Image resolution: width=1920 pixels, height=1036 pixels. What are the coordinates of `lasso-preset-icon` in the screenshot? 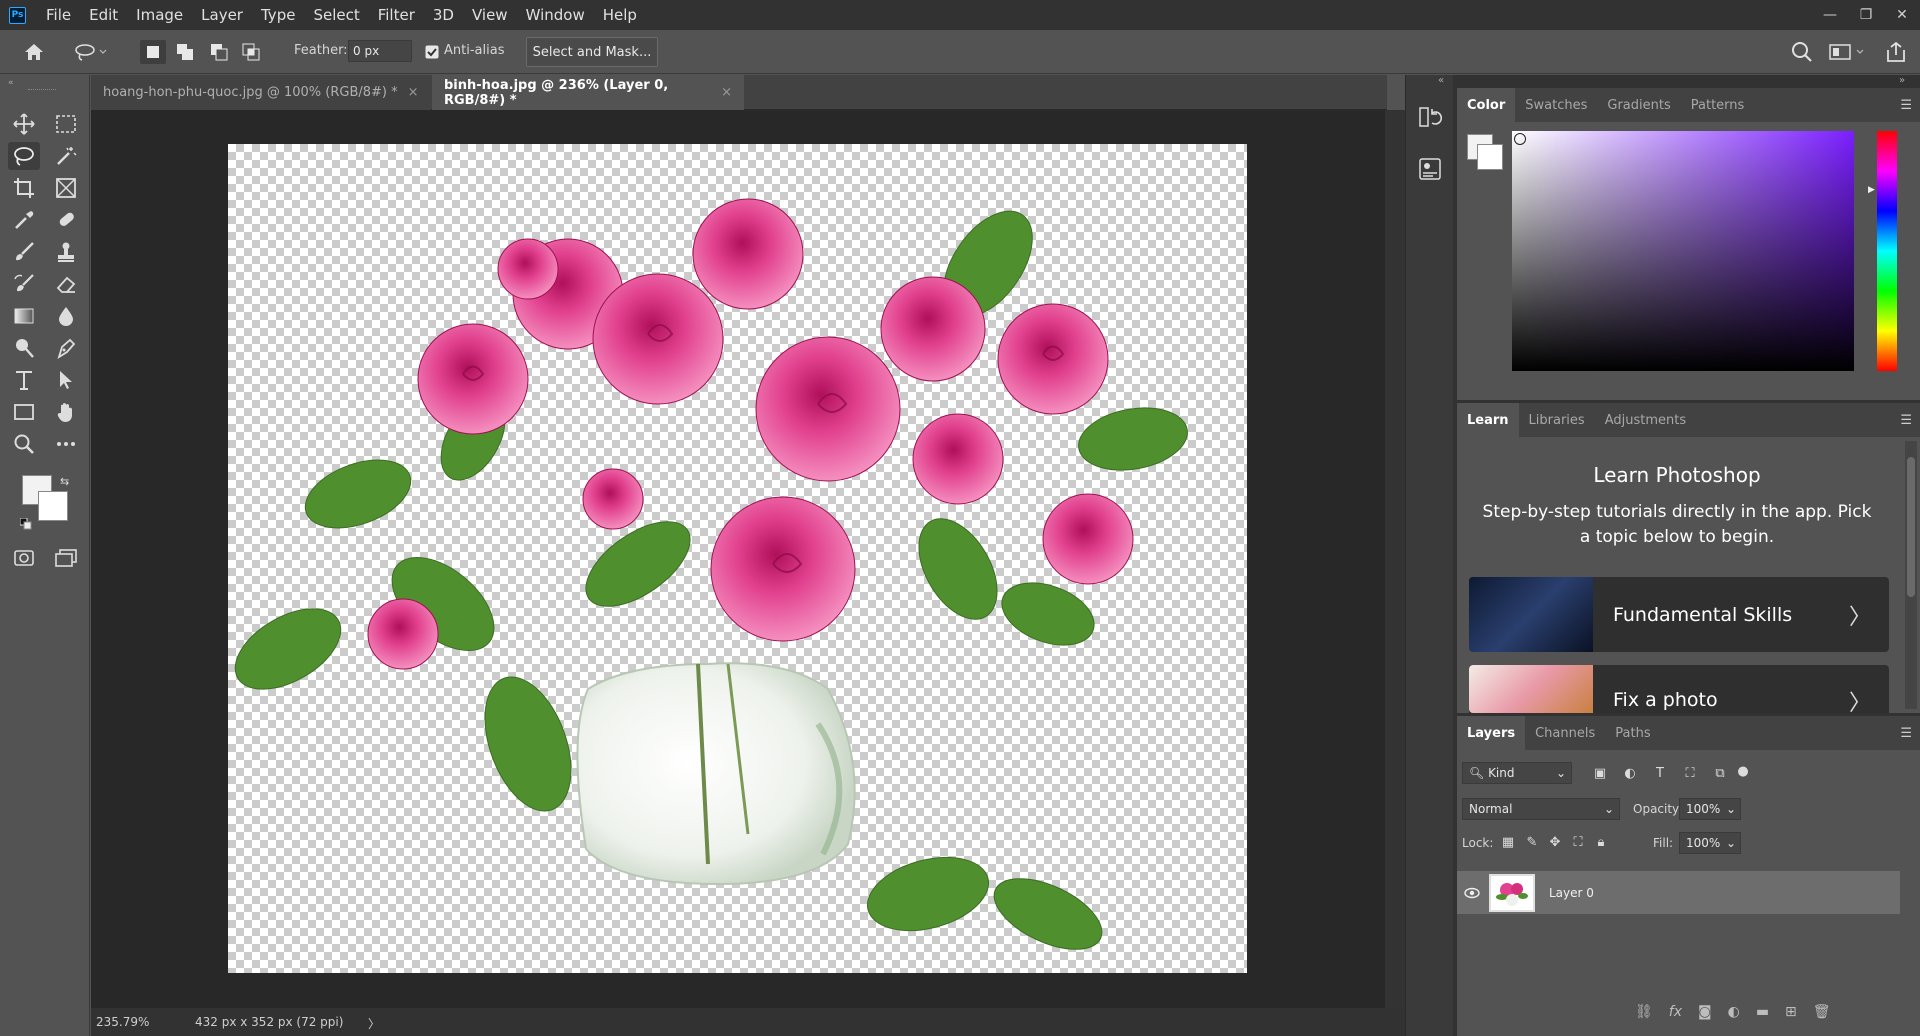 It's located at (92, 52).